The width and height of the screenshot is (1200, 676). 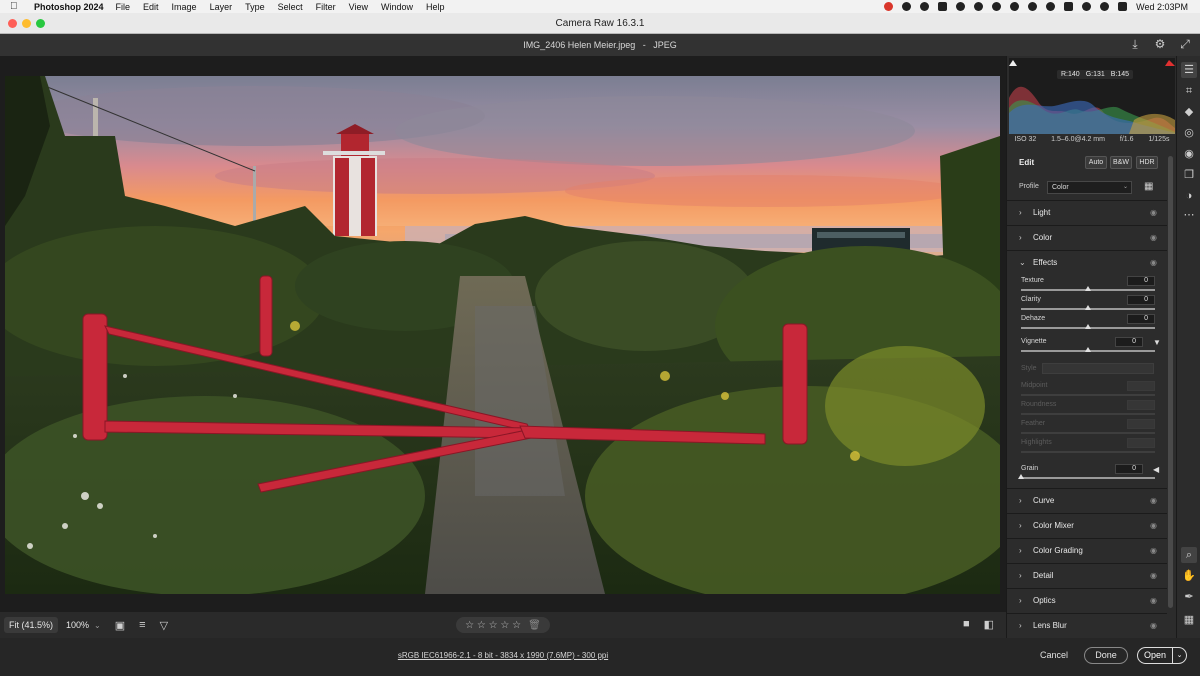 What do you see at coordinates (164, 625) in the screenshot?
I see `filter-icon: ▽` at bounding box center [164, 625].